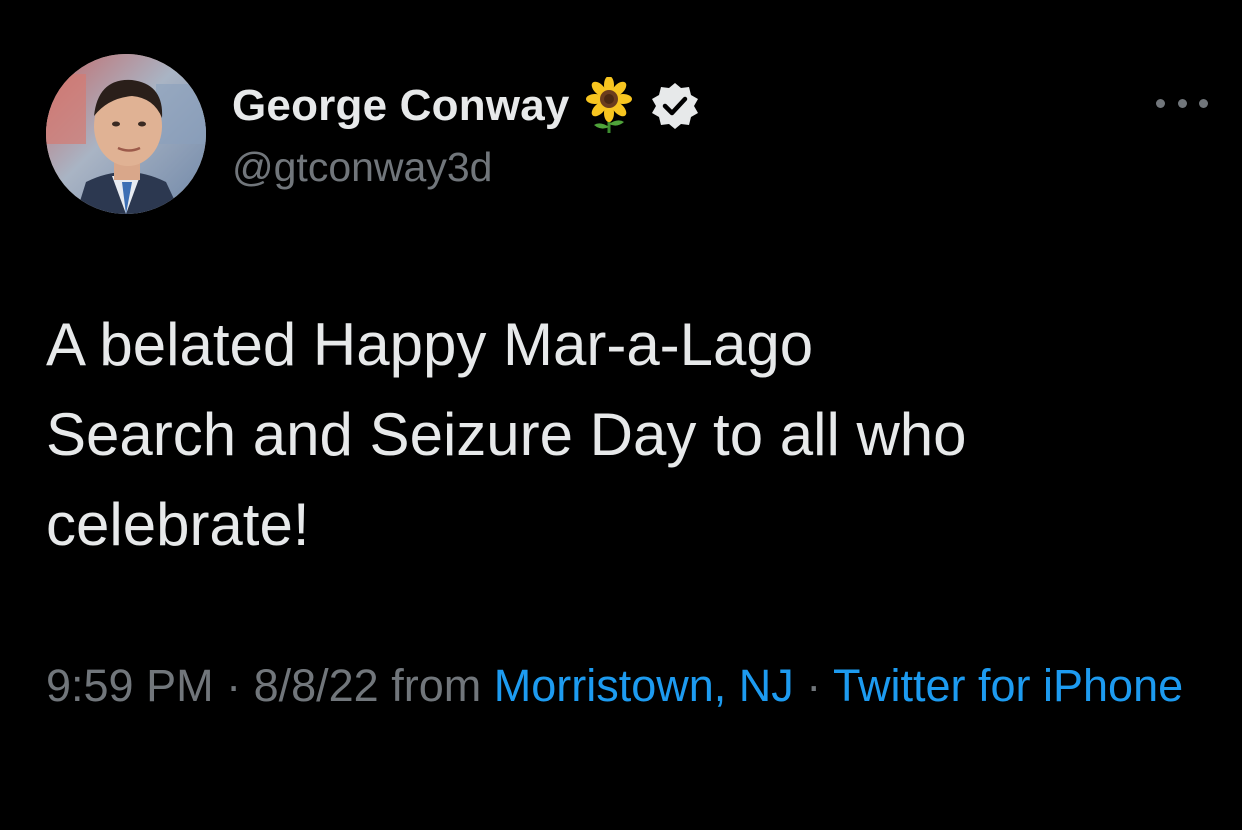 Image resolution: width=1242 pixels, height=830 pixels. I want to click on source-link: Twitter for iPhone, so click(1008, 685).